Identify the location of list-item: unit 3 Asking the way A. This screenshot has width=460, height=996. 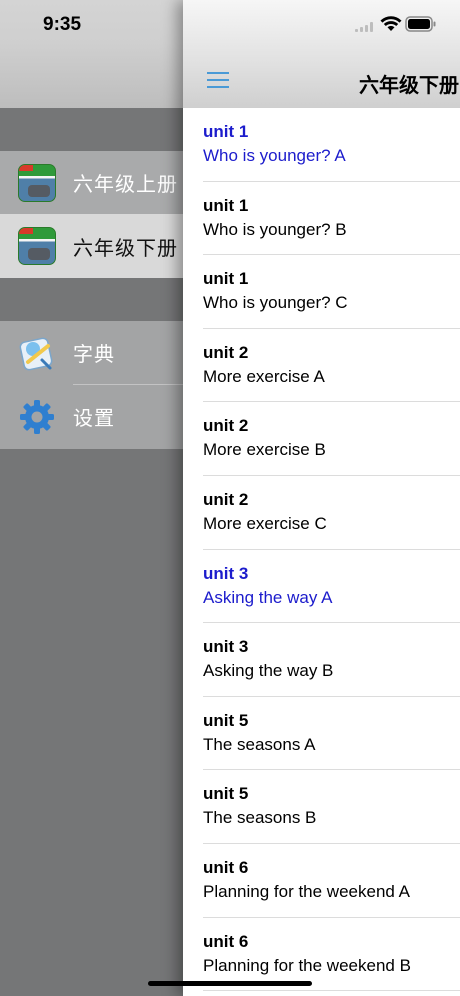
(321, 587).